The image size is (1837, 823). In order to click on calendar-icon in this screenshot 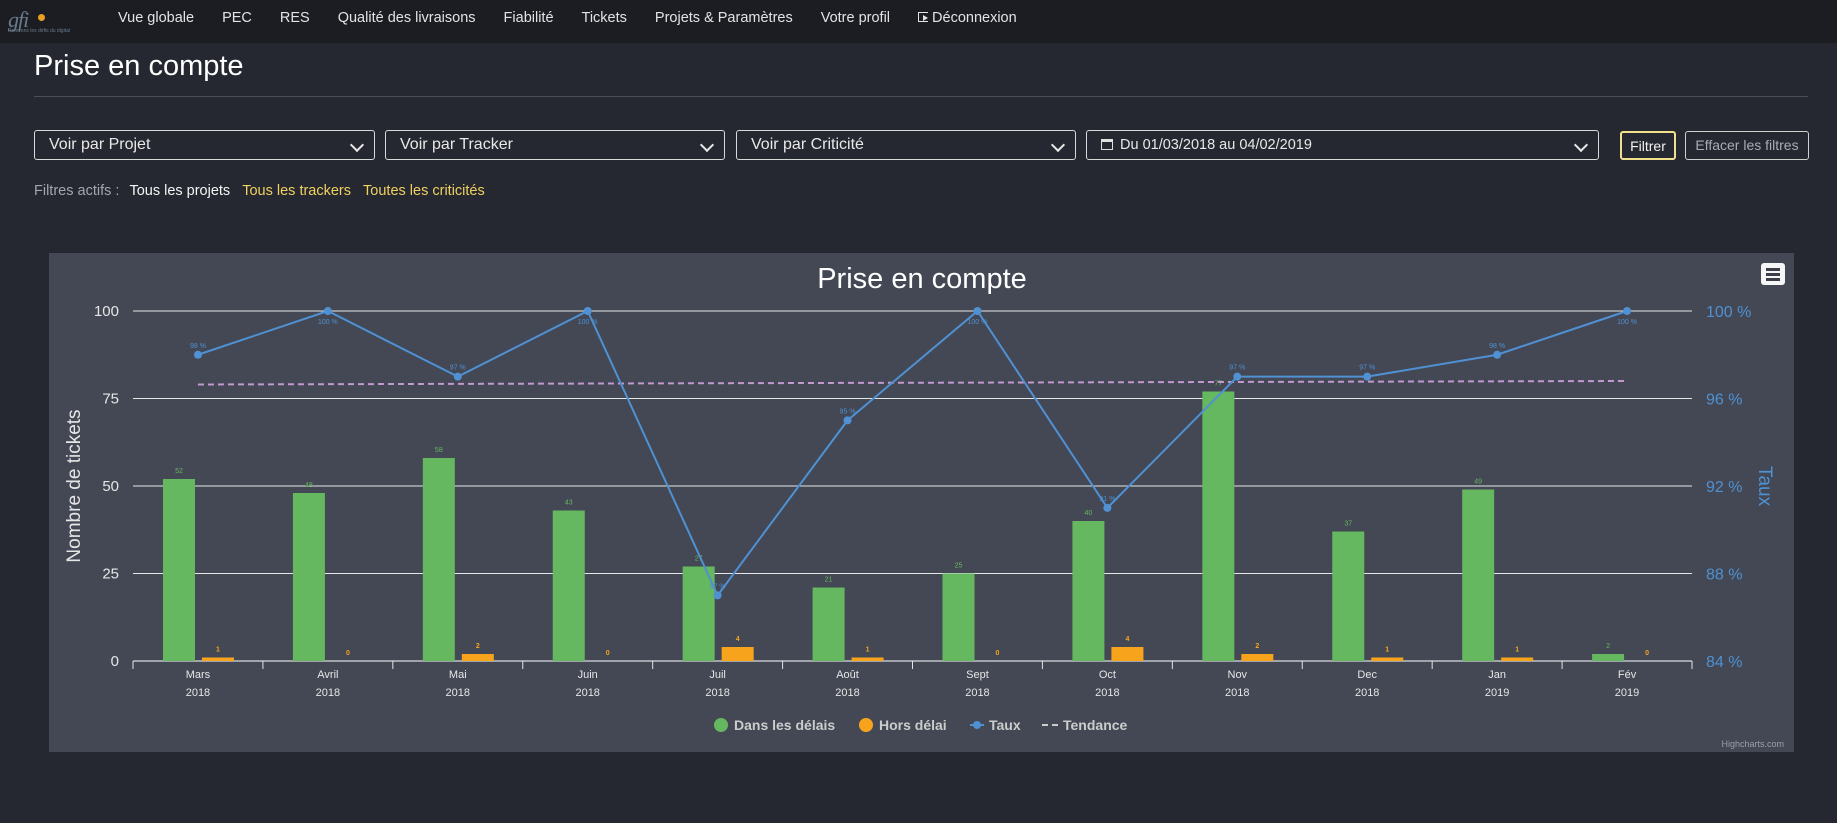, I will do `click(1107, 144)`.